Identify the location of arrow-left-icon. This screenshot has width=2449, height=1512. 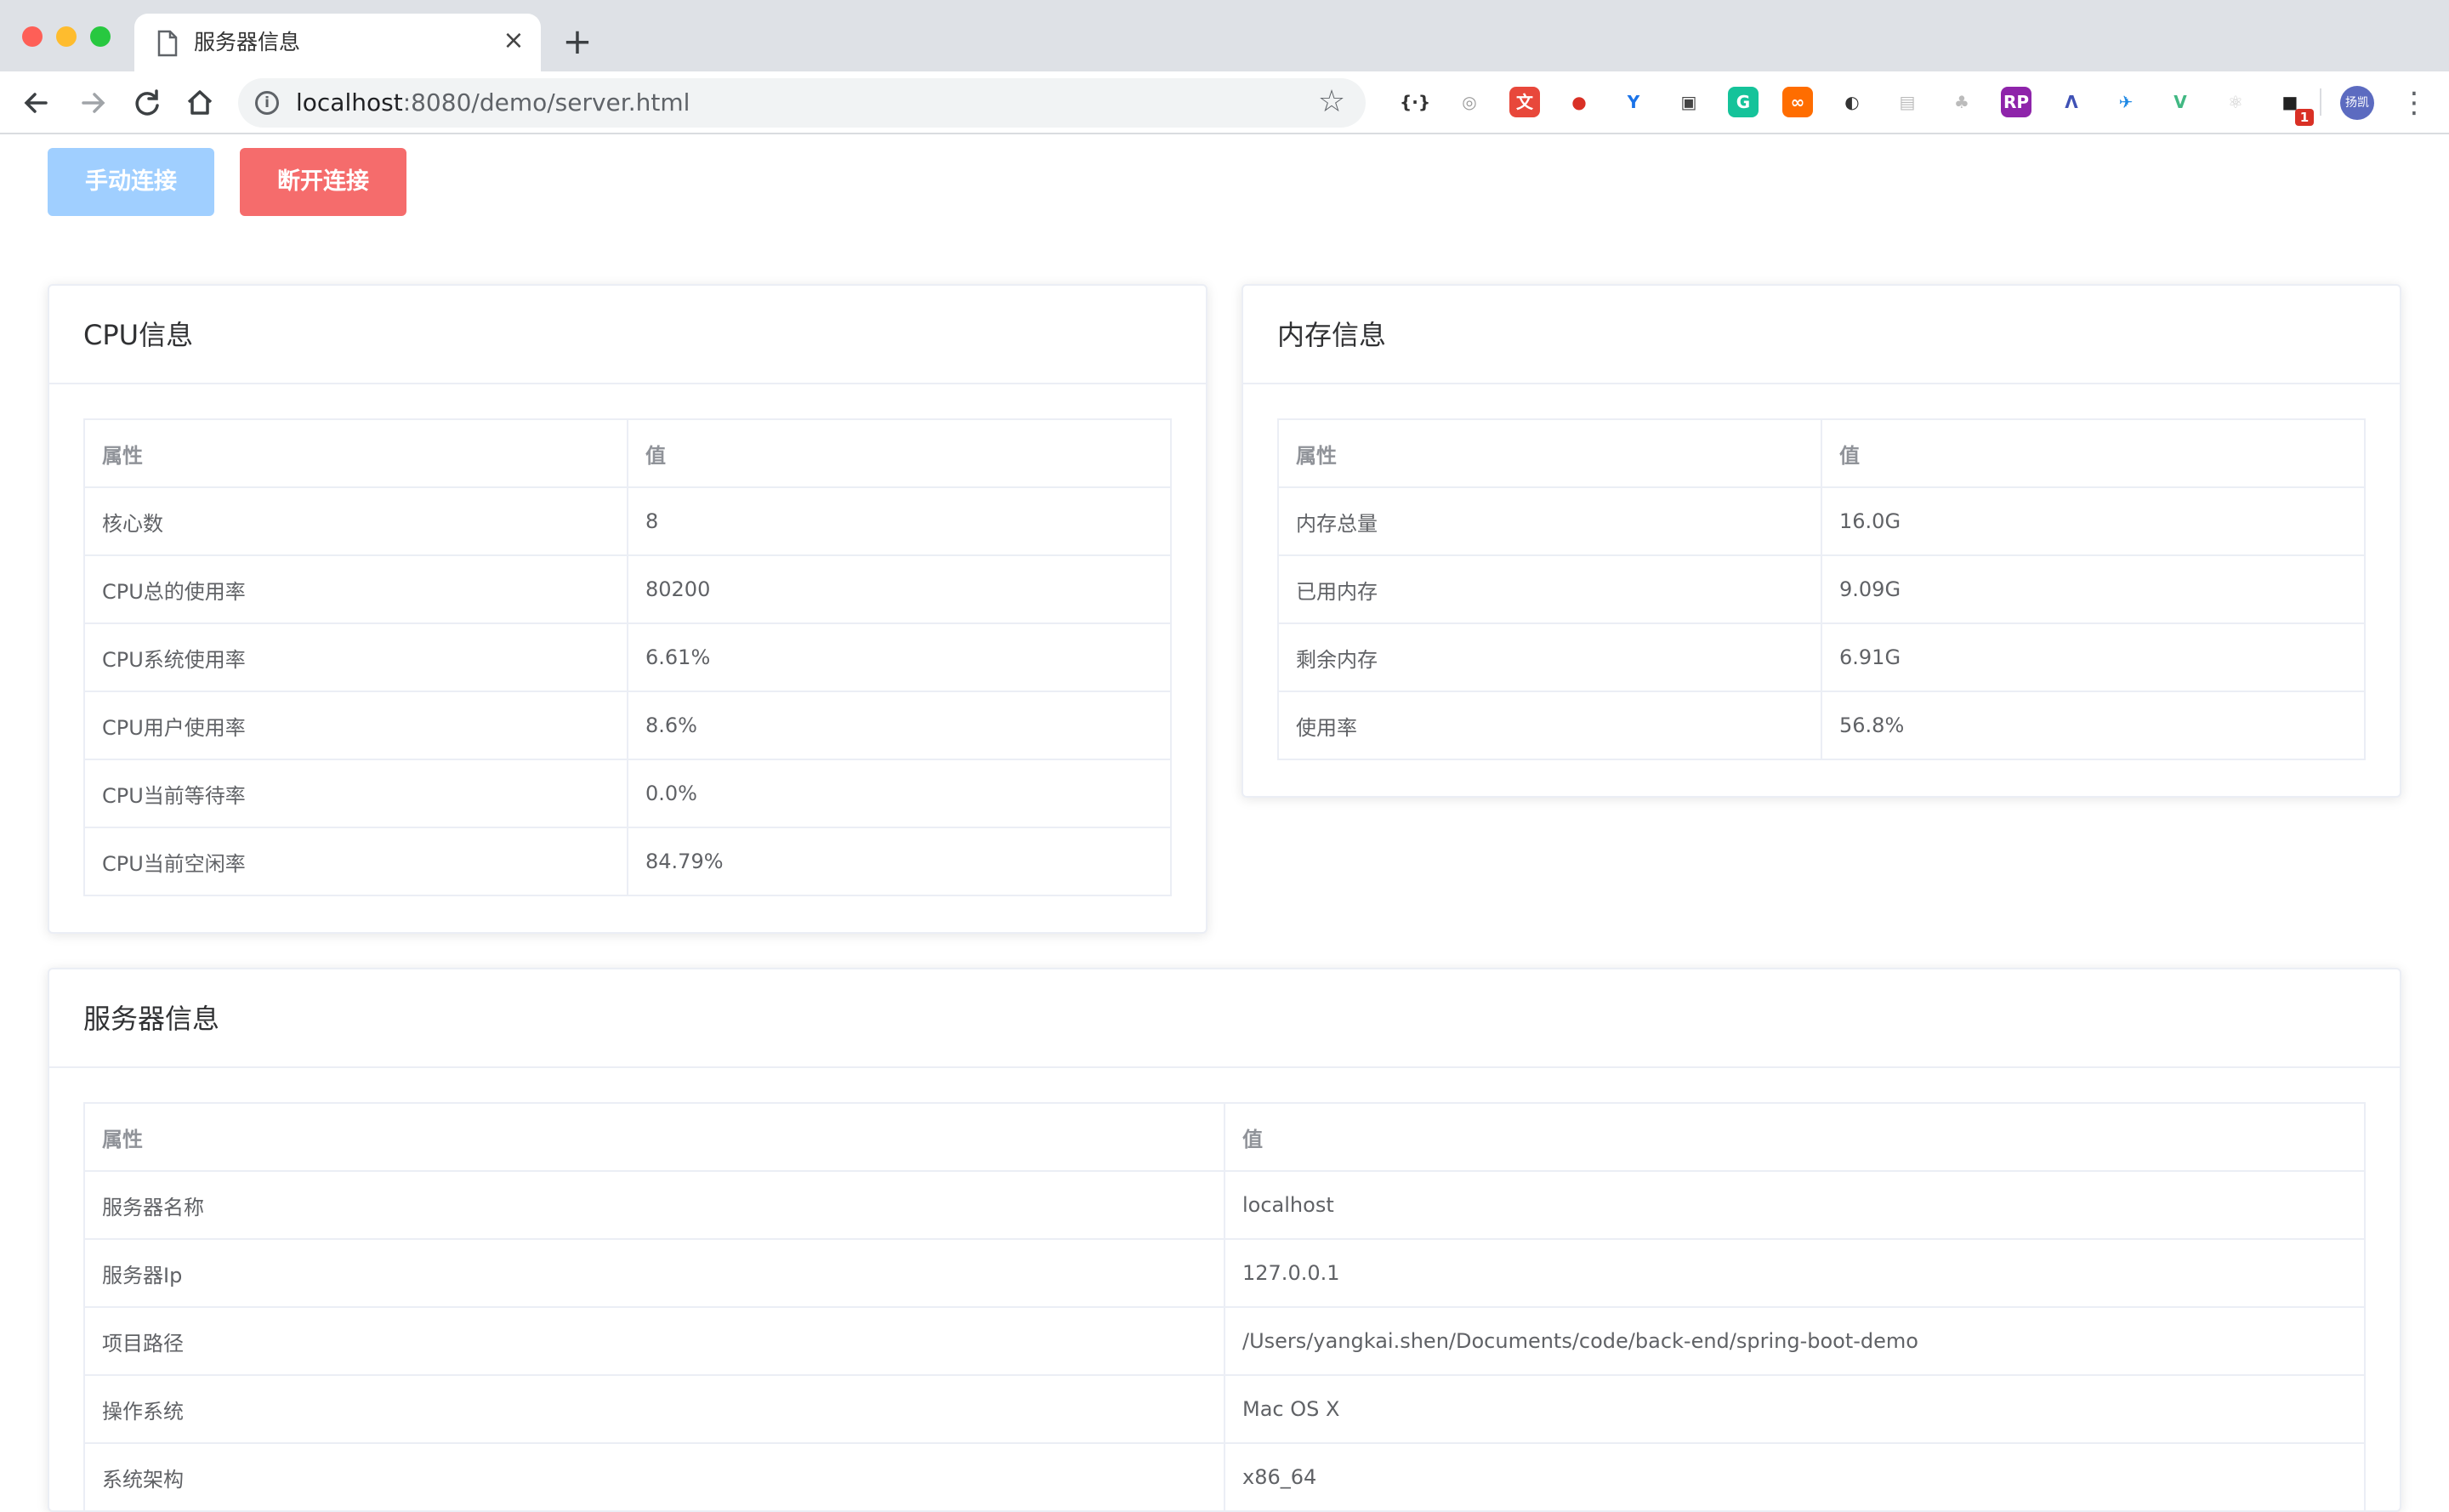
(36, 103).